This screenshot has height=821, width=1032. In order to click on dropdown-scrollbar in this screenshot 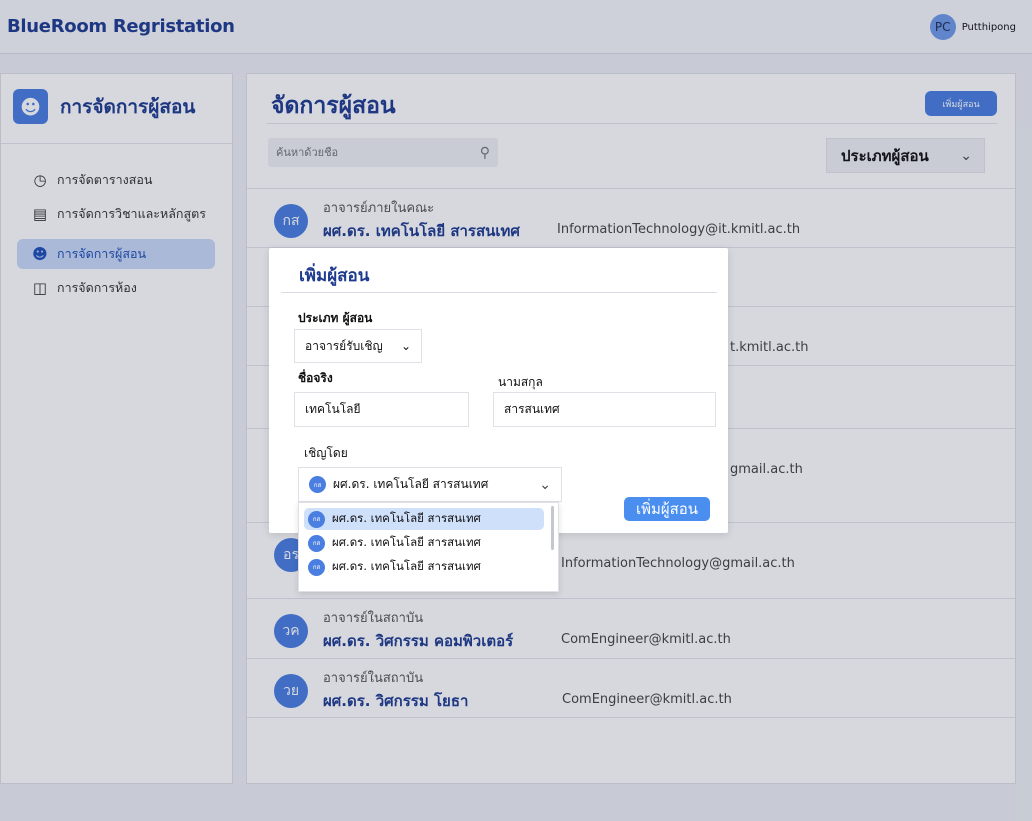, I will do `click(552, 528)`.